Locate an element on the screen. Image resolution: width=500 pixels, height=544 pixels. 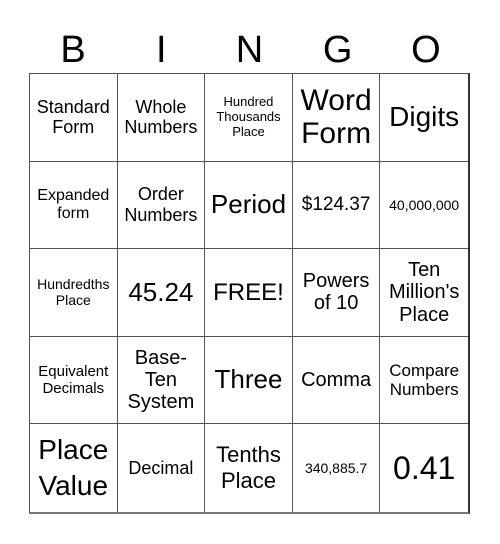
cell-text: Decimal is located at coordinates (161, 467).